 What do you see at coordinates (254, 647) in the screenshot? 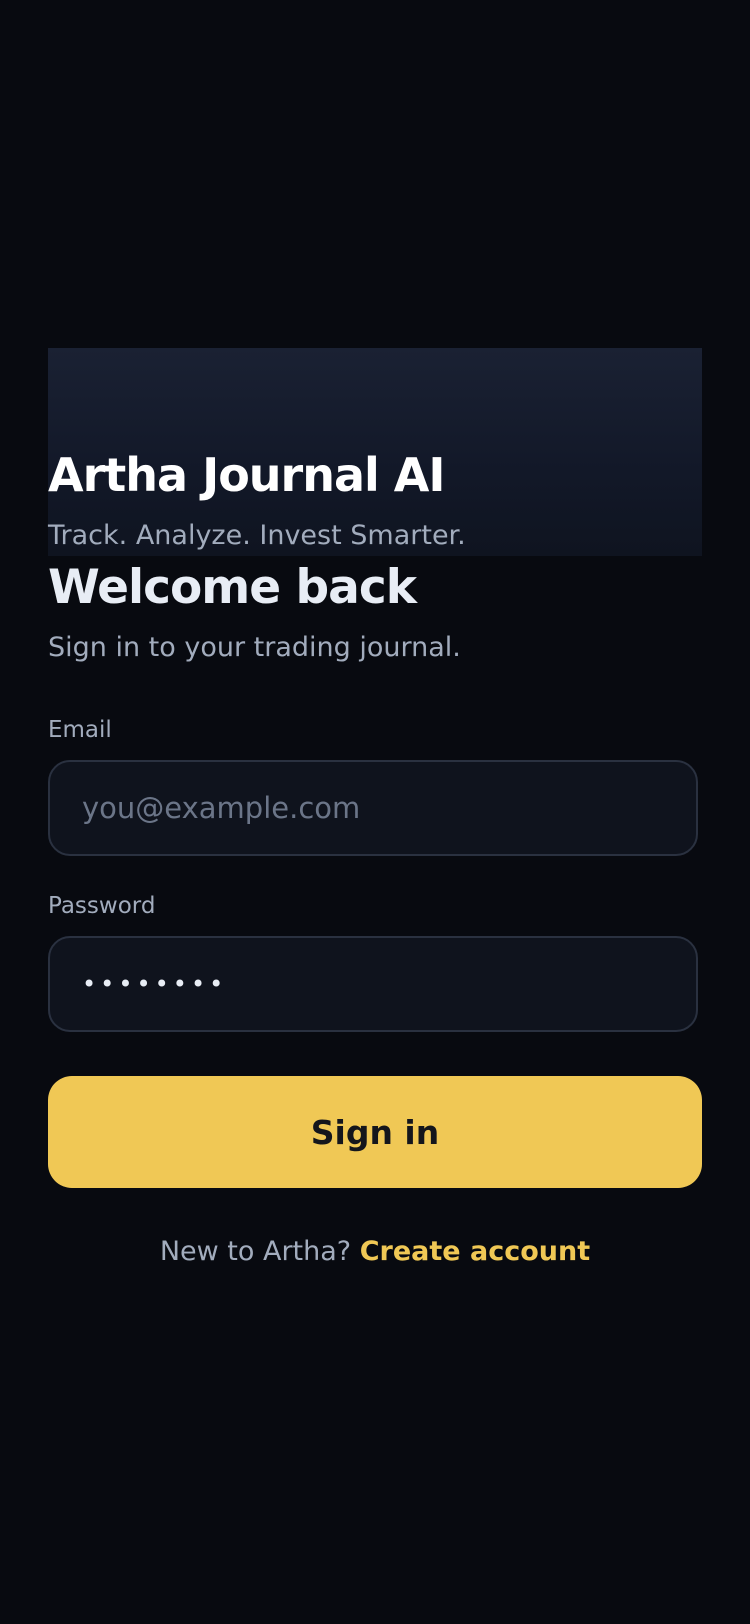
I see `welcome-subheading: Sign in to your trading journal.` at bounding box center [254, 647].